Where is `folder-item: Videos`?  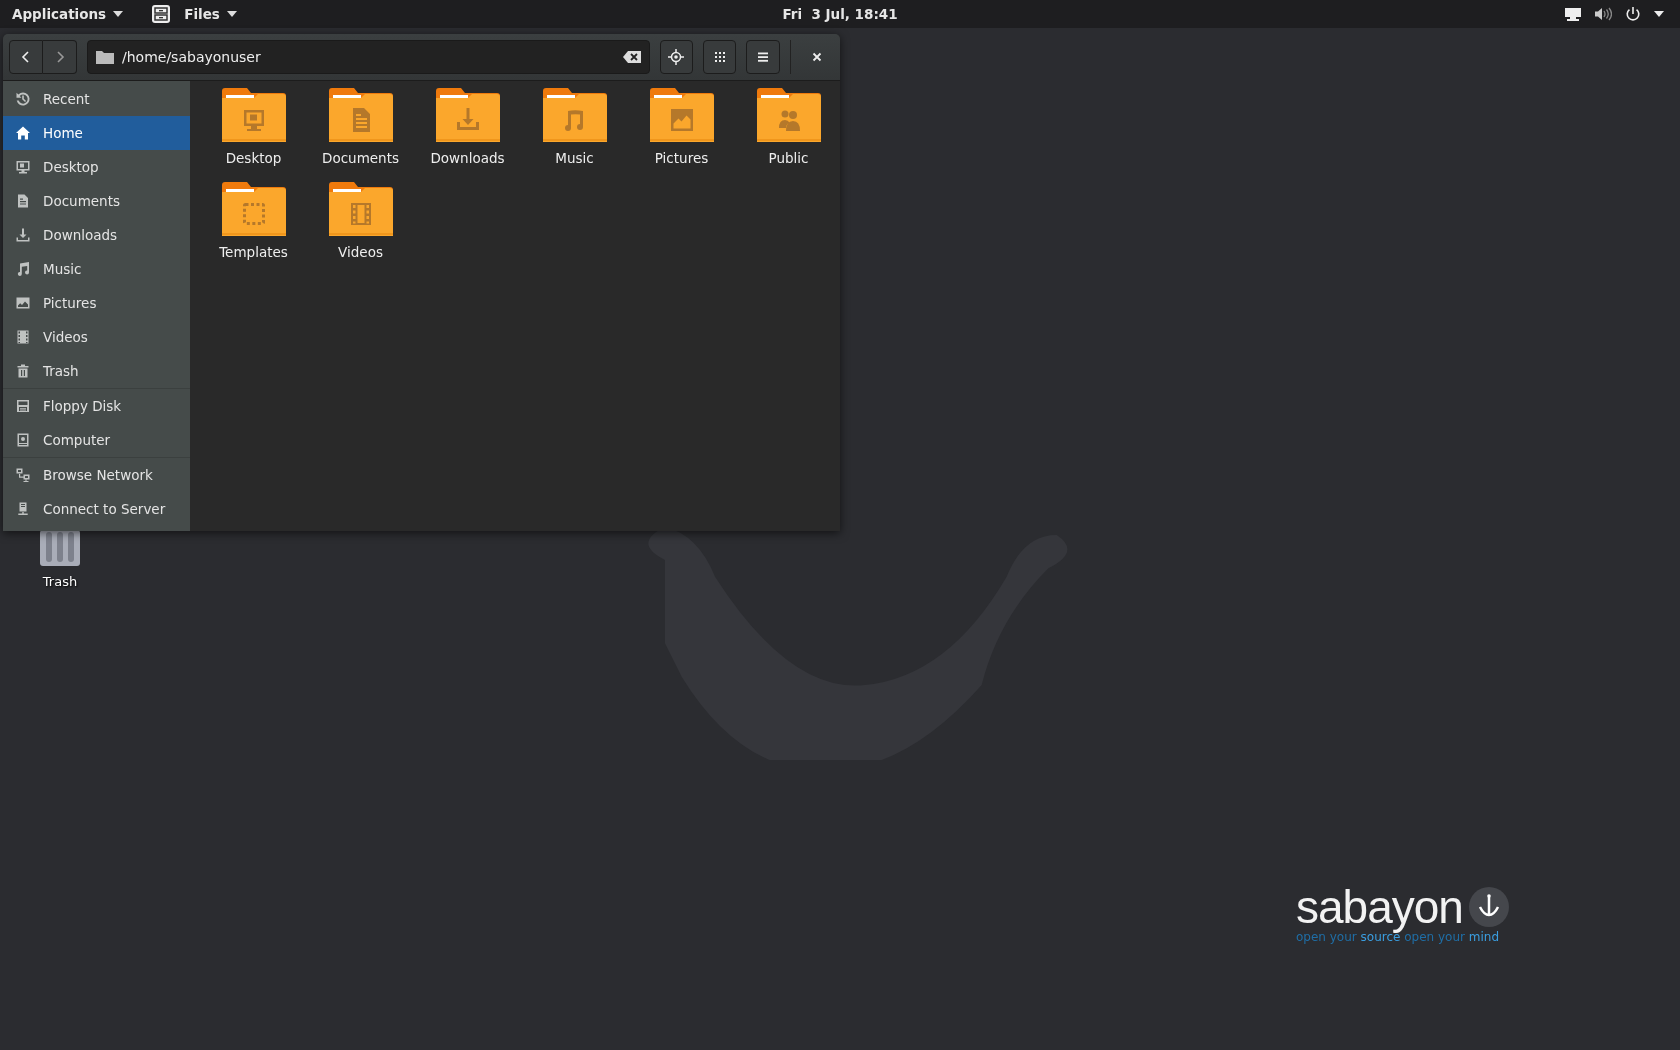
folder-item: Videos is located at coordinates (360, 229).